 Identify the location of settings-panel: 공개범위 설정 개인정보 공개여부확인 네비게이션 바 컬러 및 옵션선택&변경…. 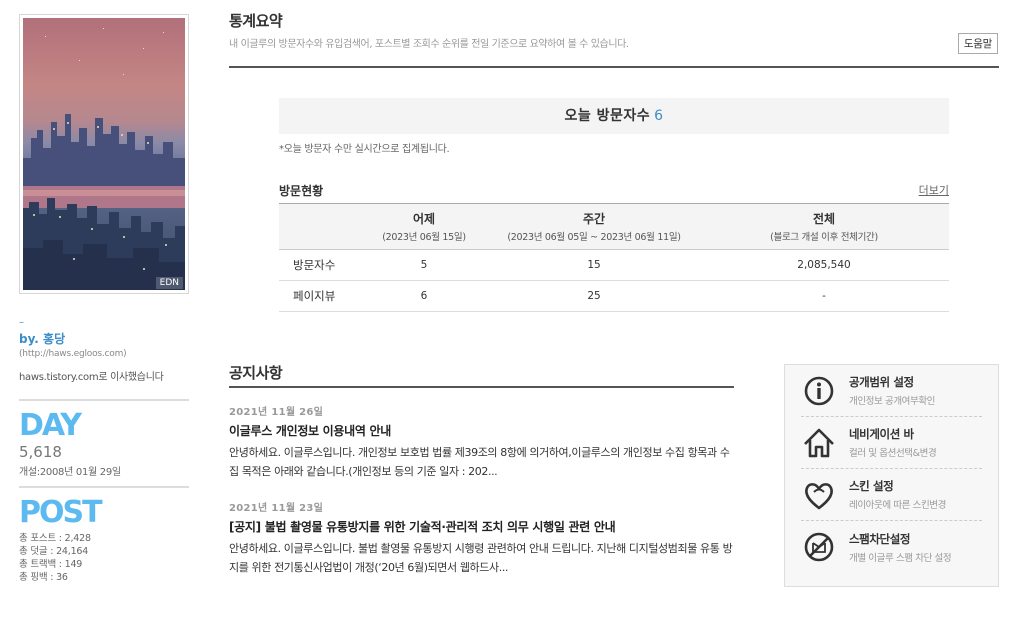
(891, 475).